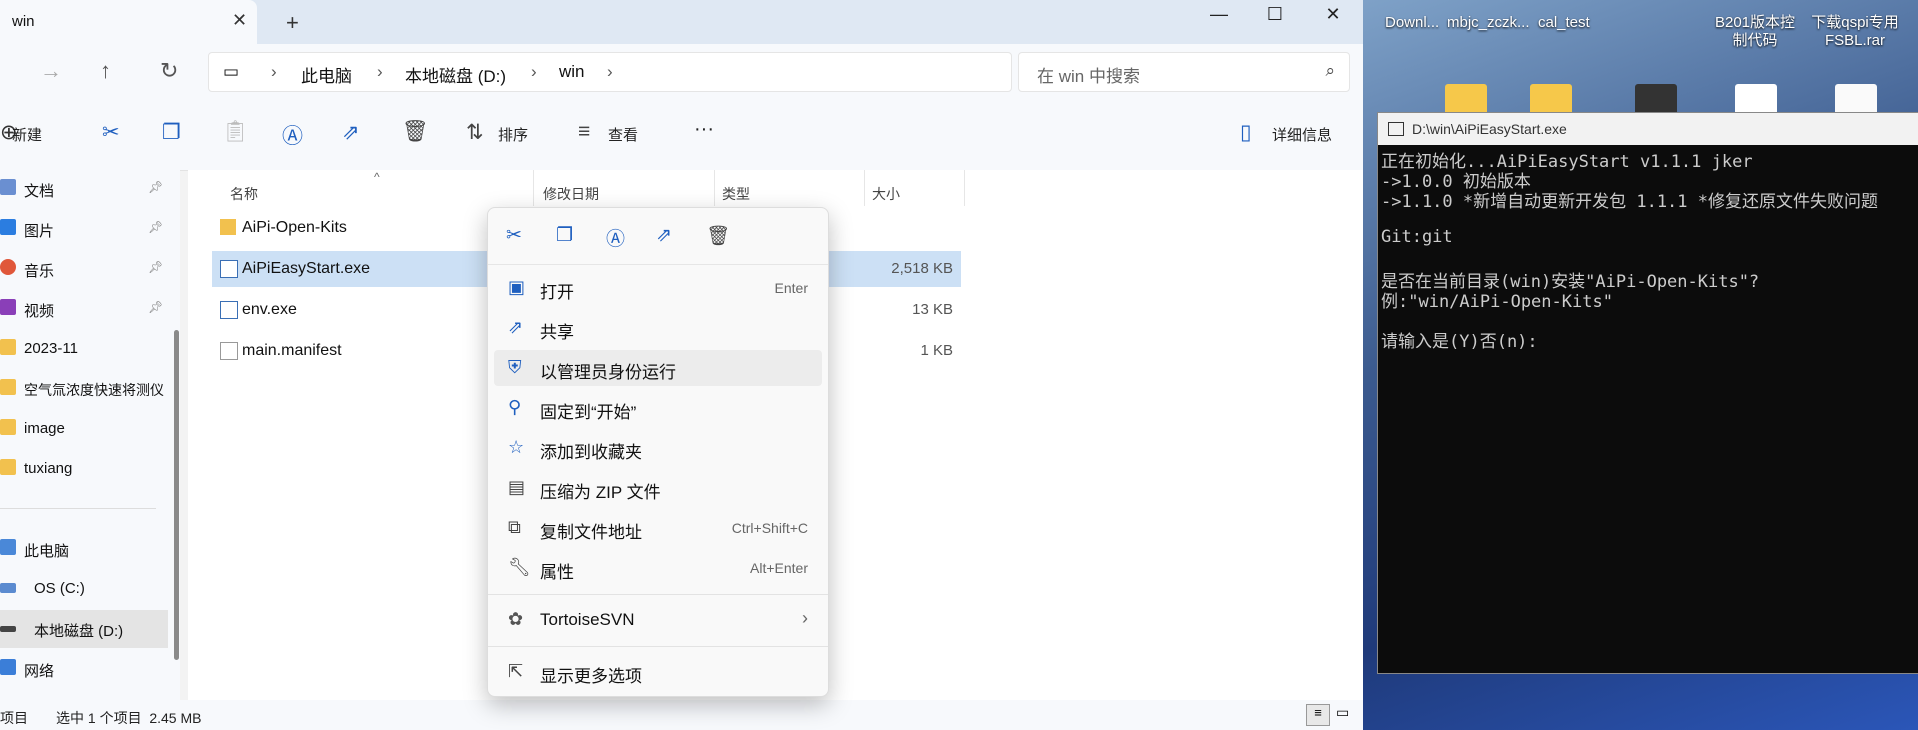 Image resolution: width=1918 pixels, height=730 pixels. Describe the element at coordinates (588, 412) in the screenshot. I see `menu-item-label: 固定到“开始”` at that location.